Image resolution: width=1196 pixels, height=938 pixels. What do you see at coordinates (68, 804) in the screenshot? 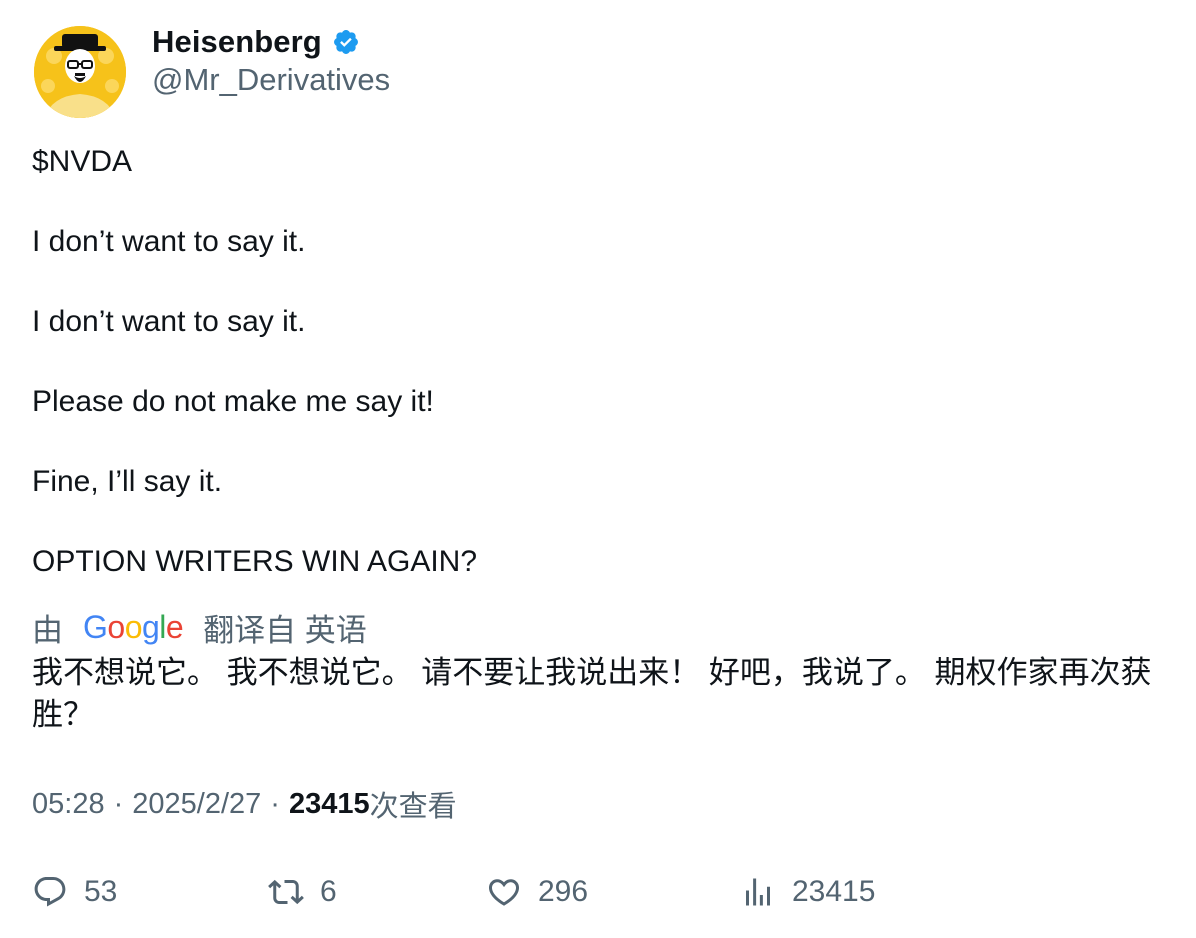
I see `tweet-time: 05:28` at bounding box center [68, 804].